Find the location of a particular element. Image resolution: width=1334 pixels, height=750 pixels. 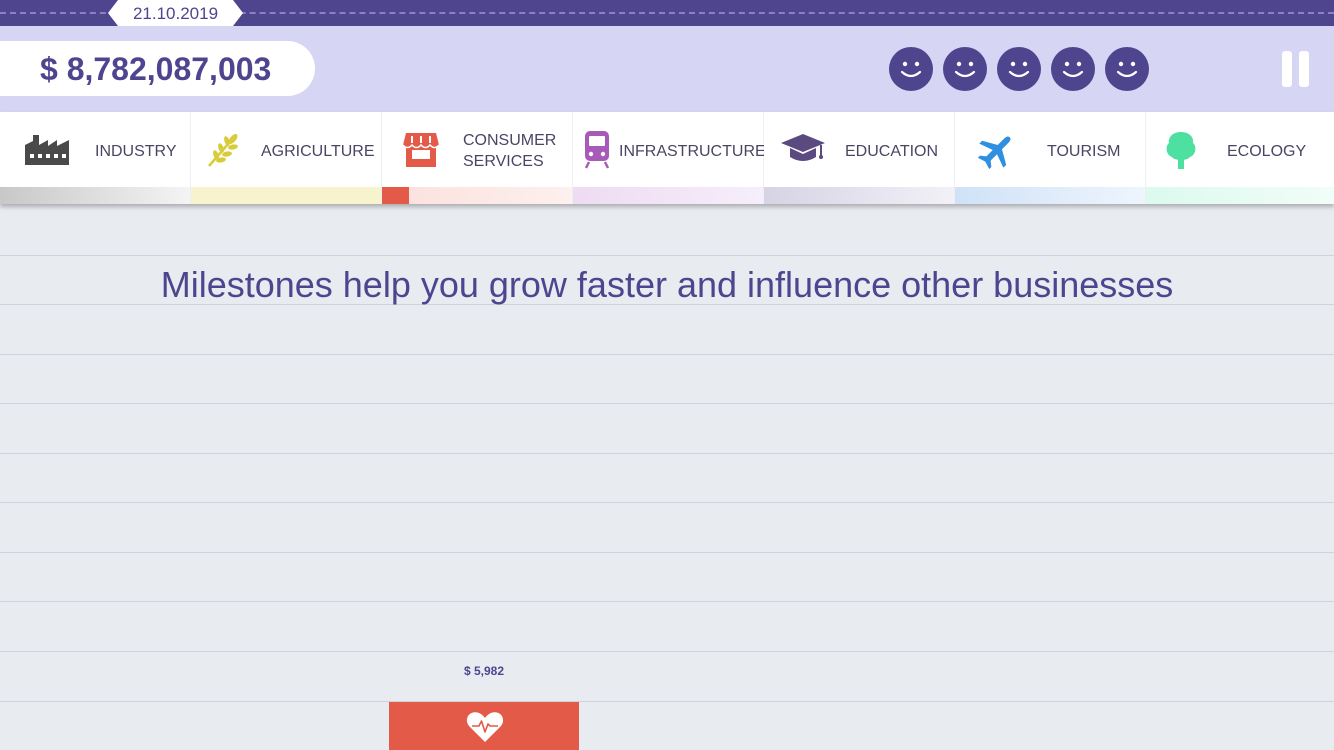

milestone-price: $ 5,982 is located at coordinates (484, 671).